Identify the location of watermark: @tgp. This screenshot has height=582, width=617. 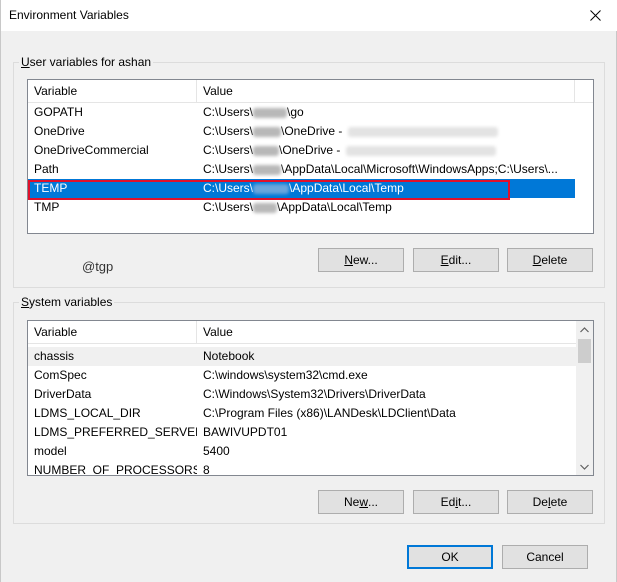
(98, 266).